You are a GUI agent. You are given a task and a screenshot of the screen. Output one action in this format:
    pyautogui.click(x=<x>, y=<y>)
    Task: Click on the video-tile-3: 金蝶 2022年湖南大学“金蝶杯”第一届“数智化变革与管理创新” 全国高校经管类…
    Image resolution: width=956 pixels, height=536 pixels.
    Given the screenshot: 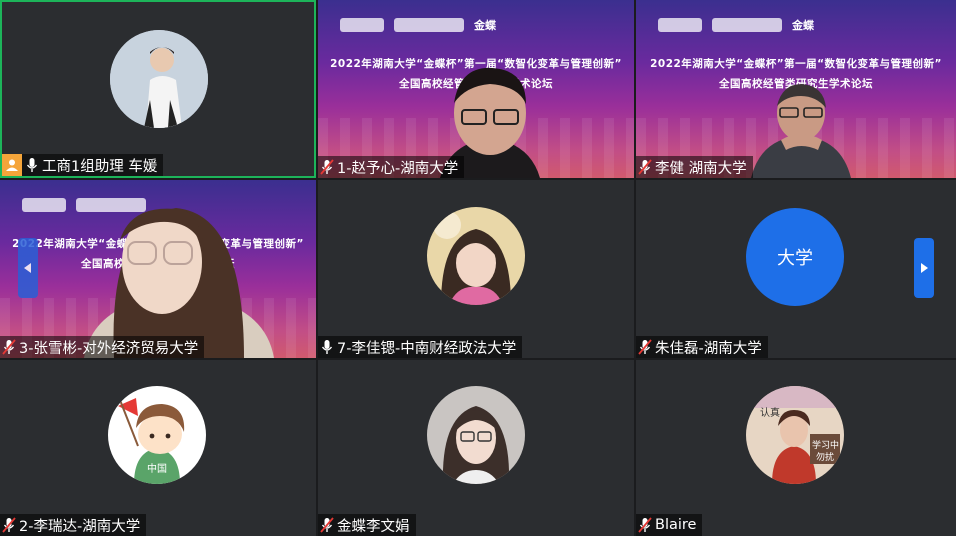 What is the action you would take?
    pyautogui.click(x=796, y=89)
    